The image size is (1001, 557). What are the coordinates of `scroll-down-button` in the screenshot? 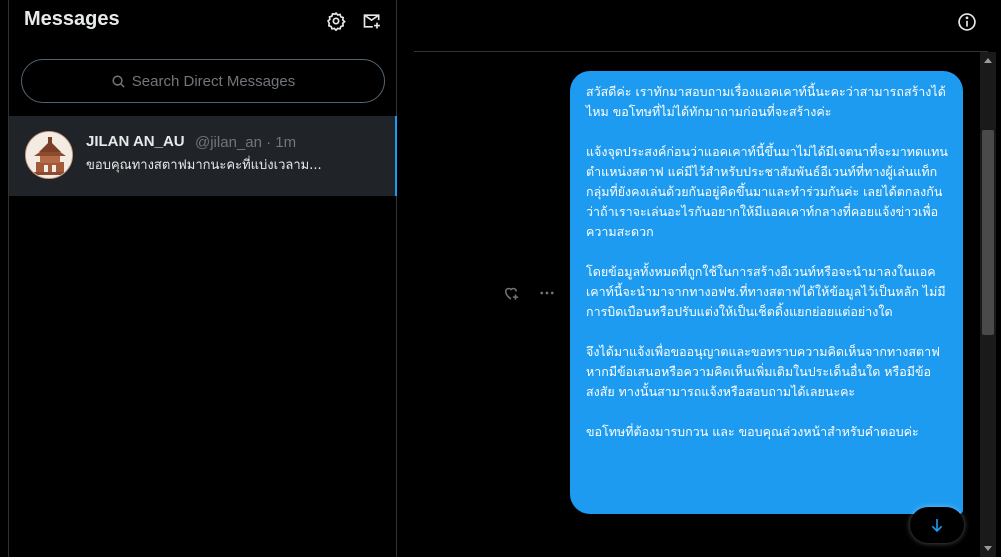 It's located at (937, 525).